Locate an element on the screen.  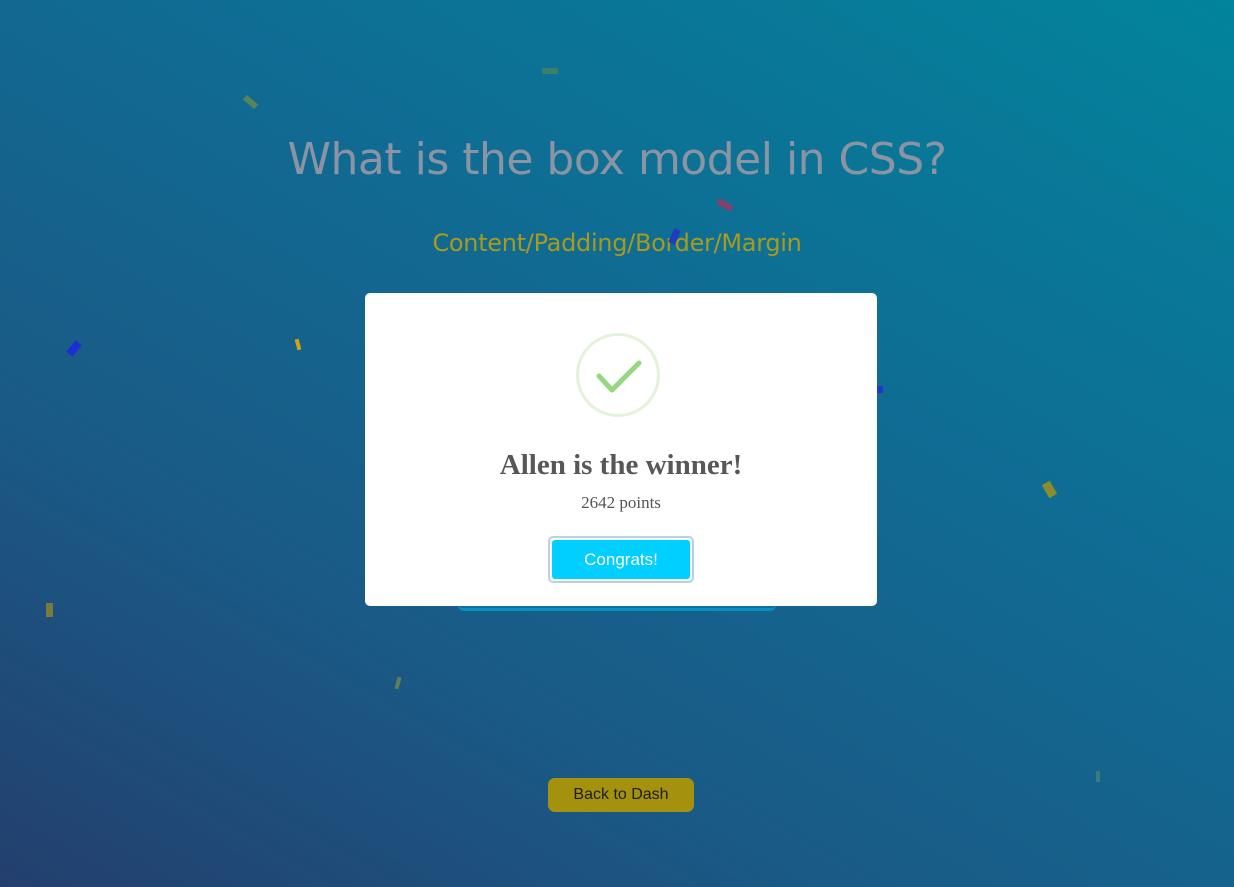
congrats-button-label: Congrats! is located at coordinates (621, 559).